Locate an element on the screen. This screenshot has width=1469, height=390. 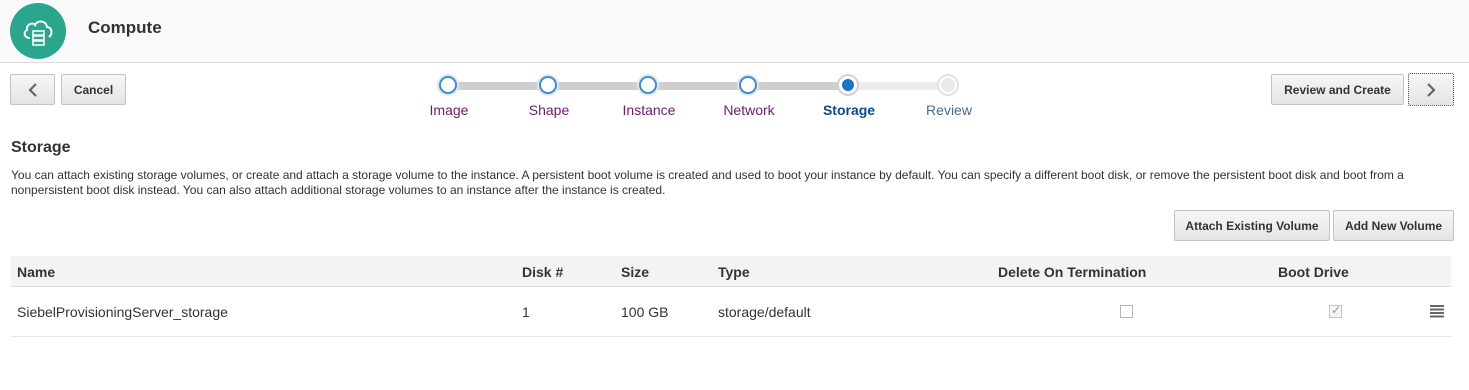
train-stop-instance is located at coordinates (648, 85).